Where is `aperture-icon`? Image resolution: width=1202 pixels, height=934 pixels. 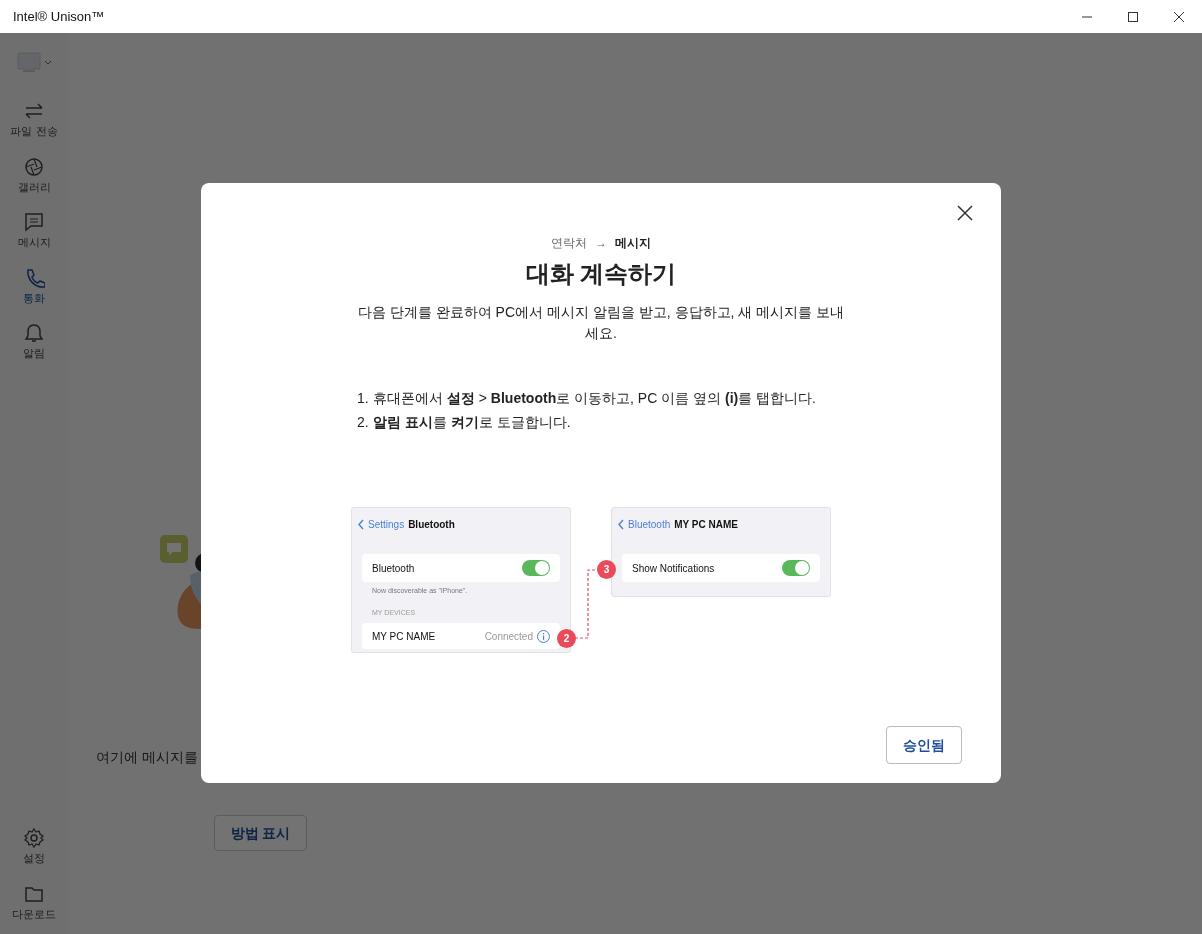
aperture-icon is located at coordinates (34, 166).